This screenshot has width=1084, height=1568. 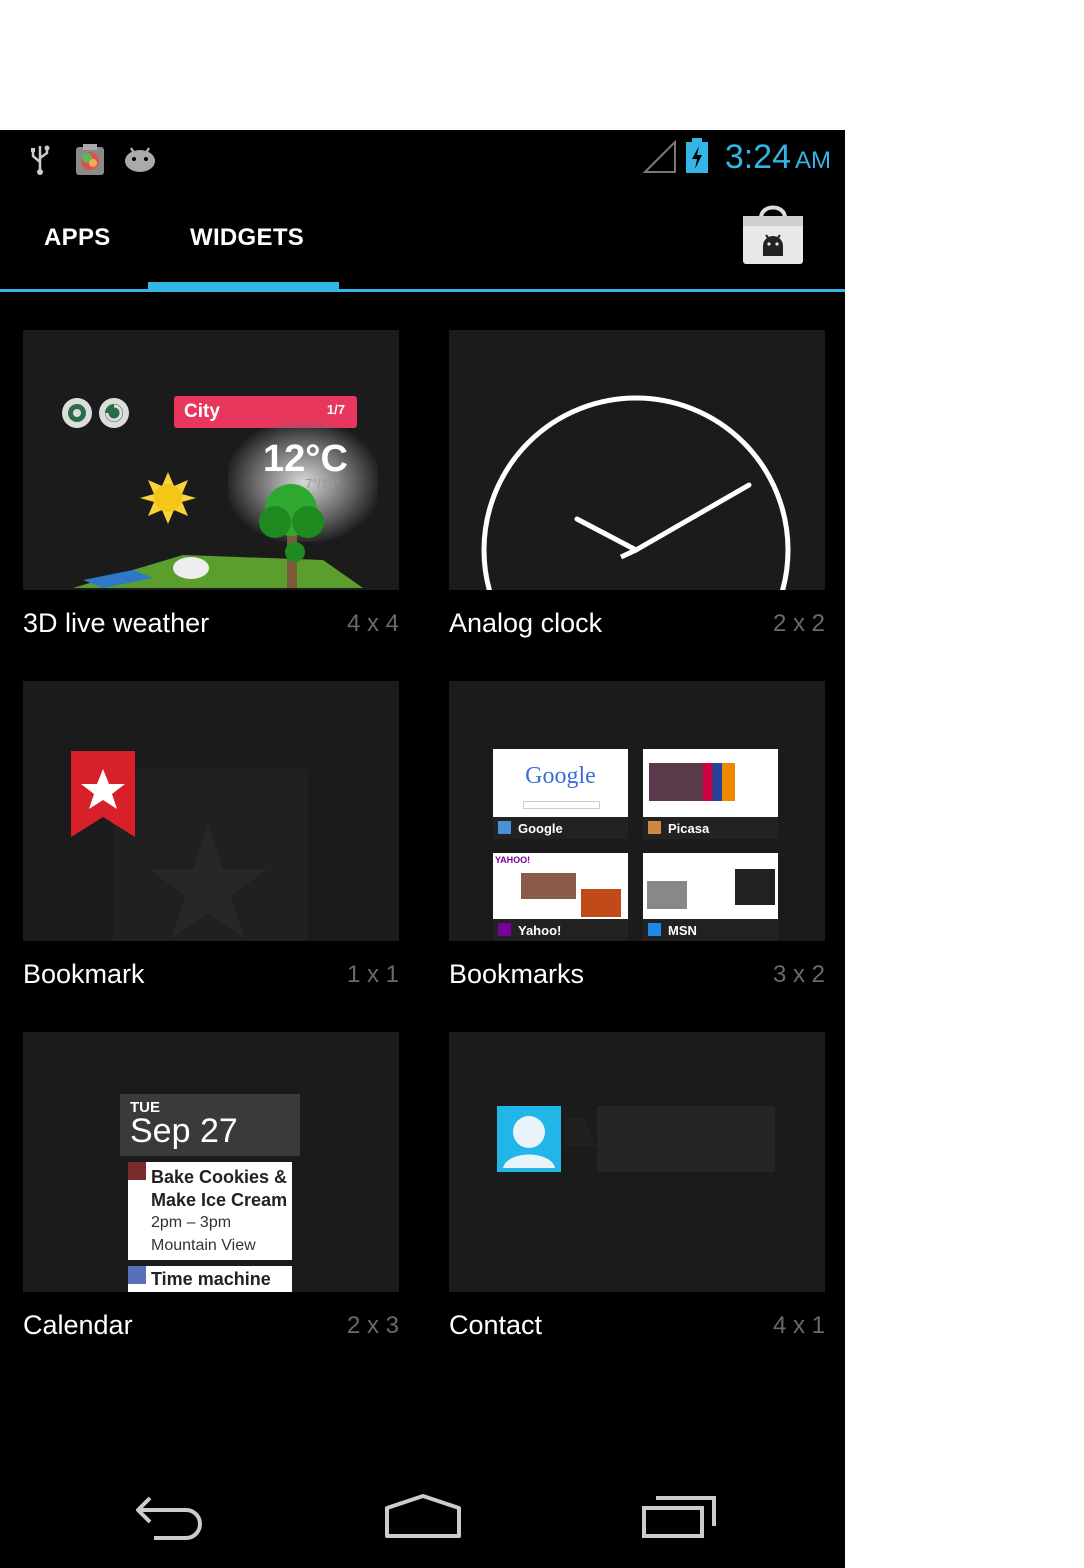 What do you see at coordinates (513, 860) in the screenshot?
I see `yahoo-logo: YAHOO!` at bounding box center [513, 860].